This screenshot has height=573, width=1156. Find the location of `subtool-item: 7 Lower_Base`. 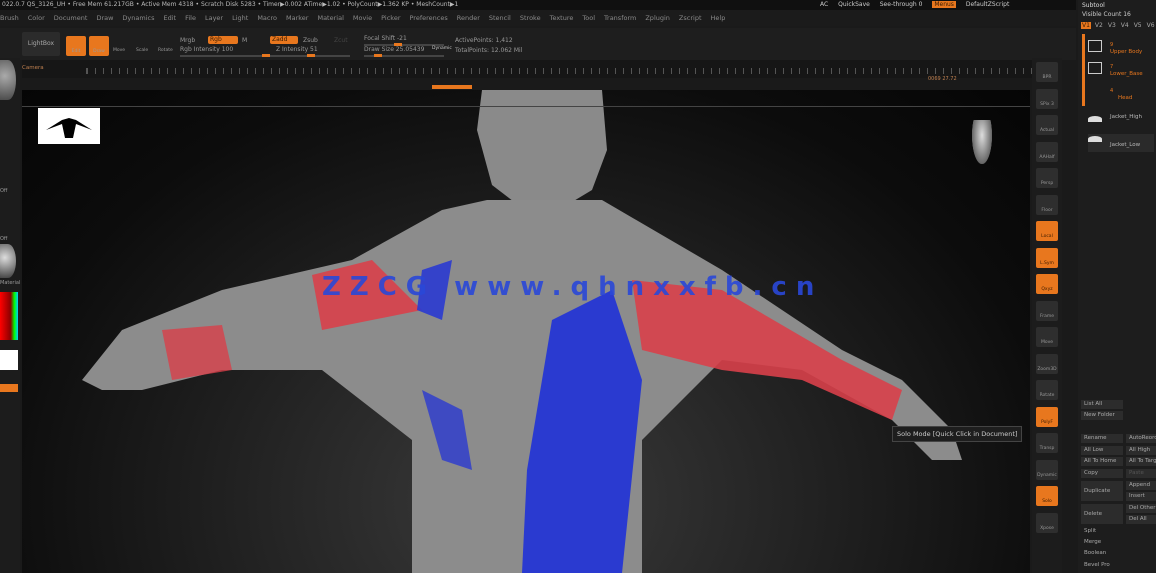

subtool-item: 7 Lower_Base is located at coordinates (1121, 71).